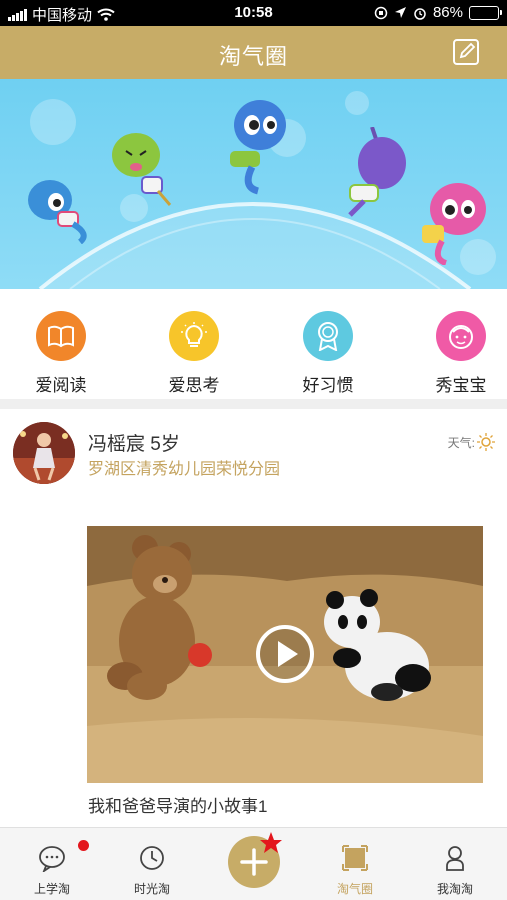 Image resolution: width=507 pixels, height=900 pixels. I want to click on tab-school: 上学淘, so click(52, 870).